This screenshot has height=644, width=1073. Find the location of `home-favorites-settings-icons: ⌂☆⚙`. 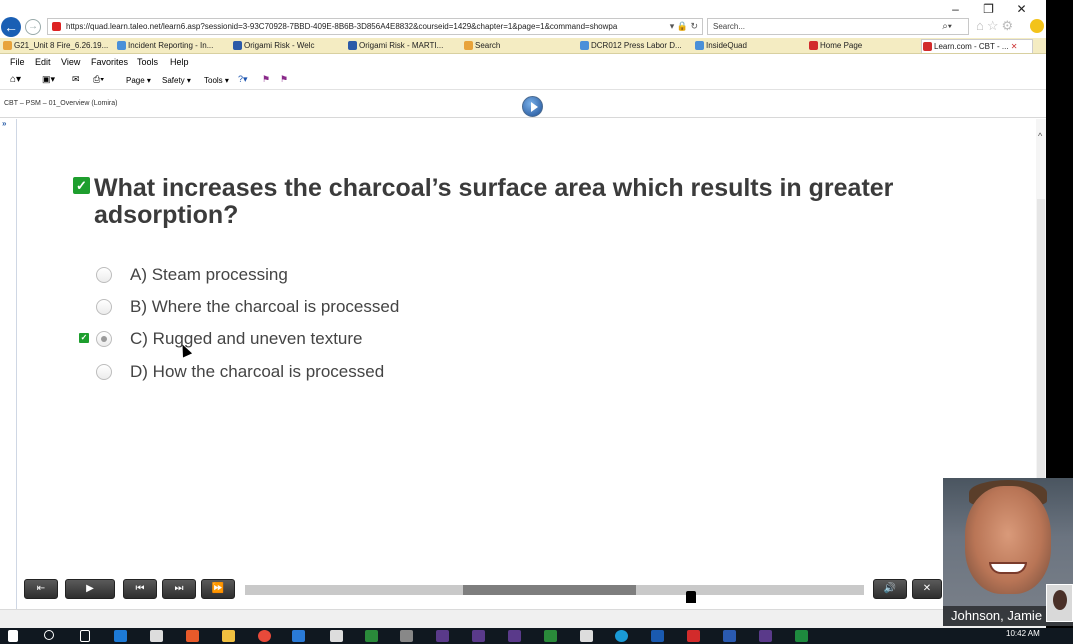

home-favorites-settings-icons: ⌂☆⚙ is located at coordinates (996, 26).